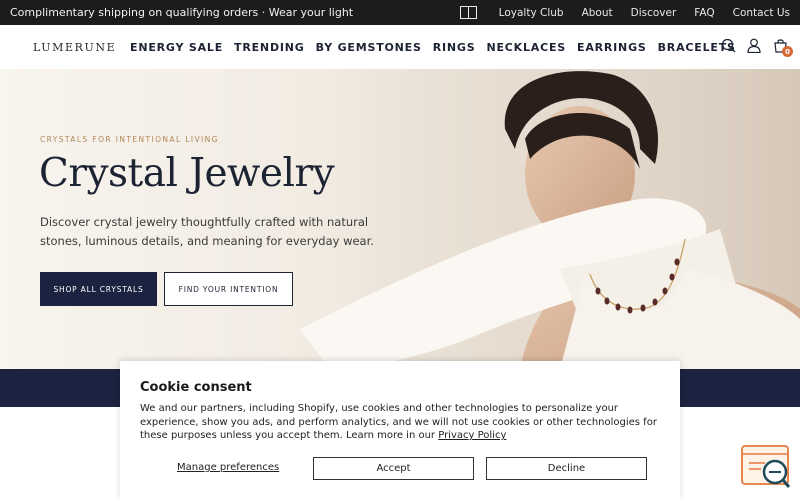  I want to click on manage-preferences-link: Manage preferences, so click(228, 467).